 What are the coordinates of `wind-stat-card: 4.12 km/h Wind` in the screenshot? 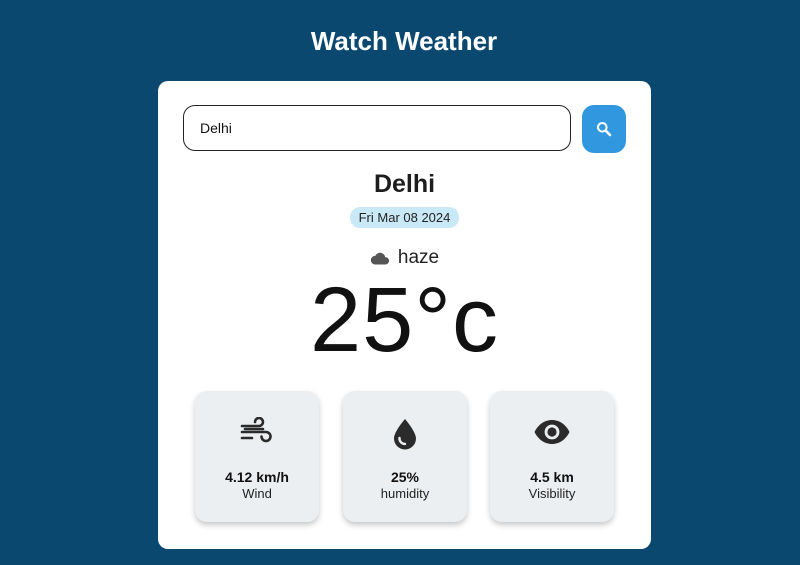 It's located at (257, 456).